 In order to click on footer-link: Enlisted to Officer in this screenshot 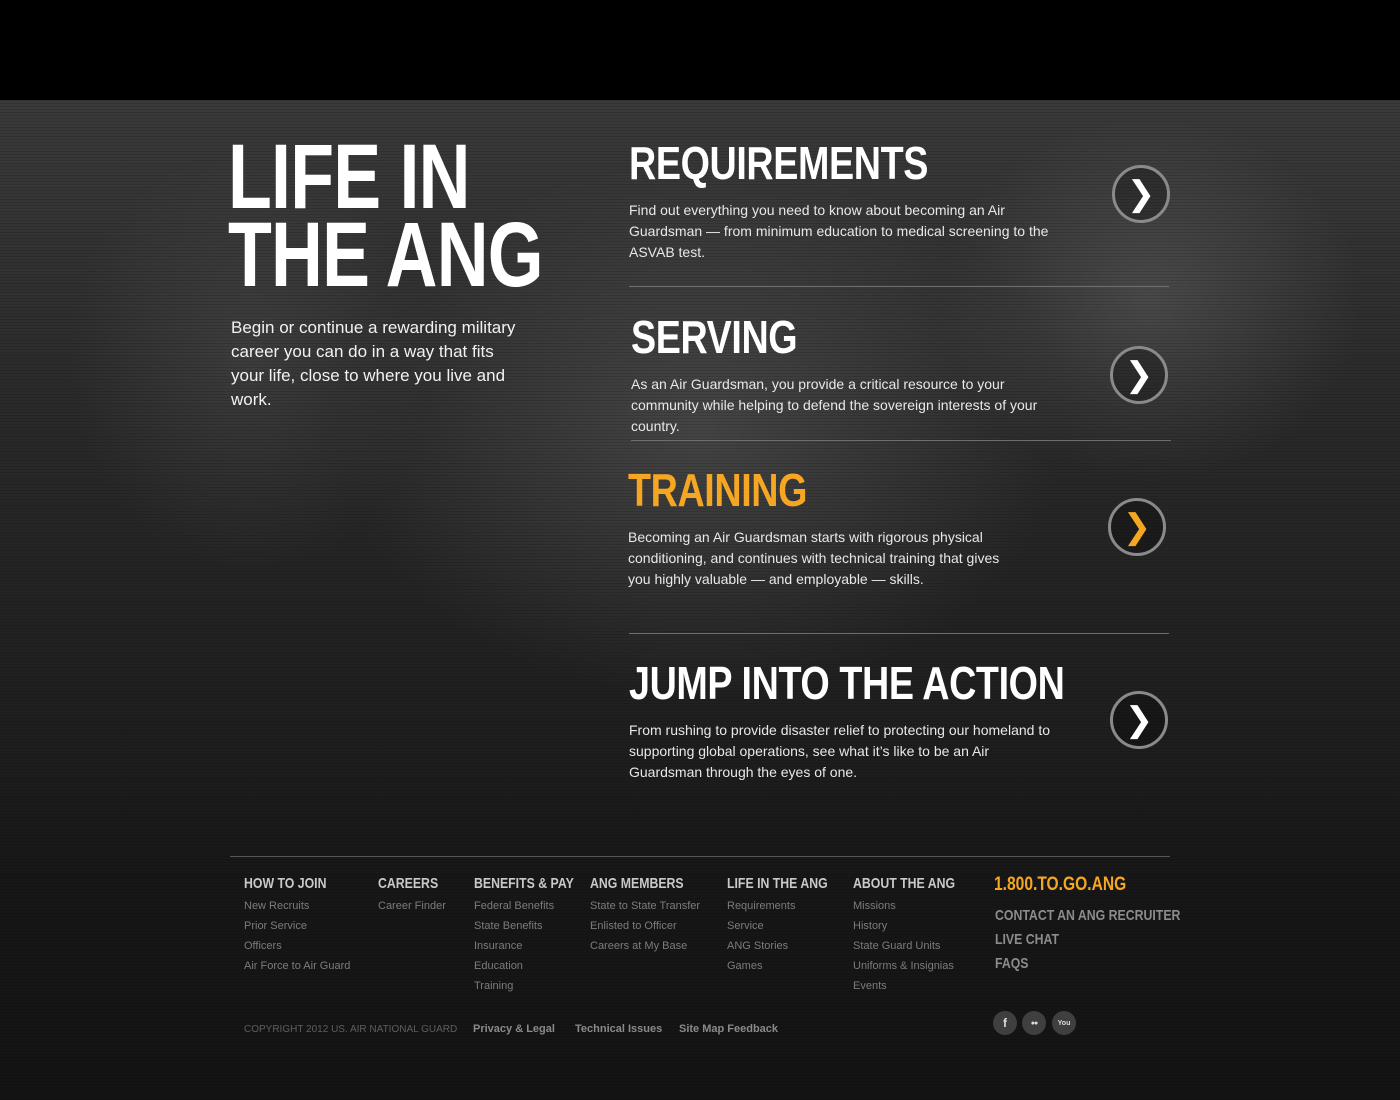, I will do `click(647, 926)`.